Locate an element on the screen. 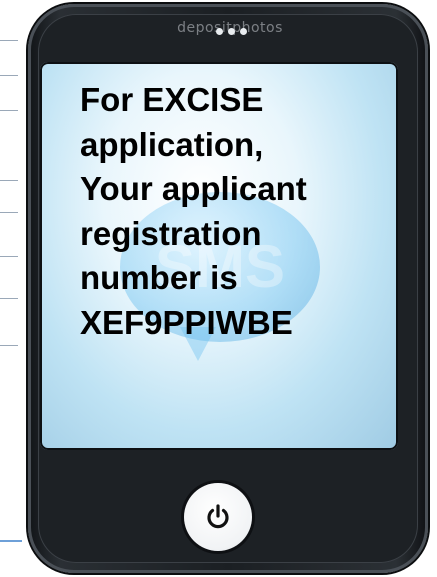  power-icon is located at coordinates (218, 516).